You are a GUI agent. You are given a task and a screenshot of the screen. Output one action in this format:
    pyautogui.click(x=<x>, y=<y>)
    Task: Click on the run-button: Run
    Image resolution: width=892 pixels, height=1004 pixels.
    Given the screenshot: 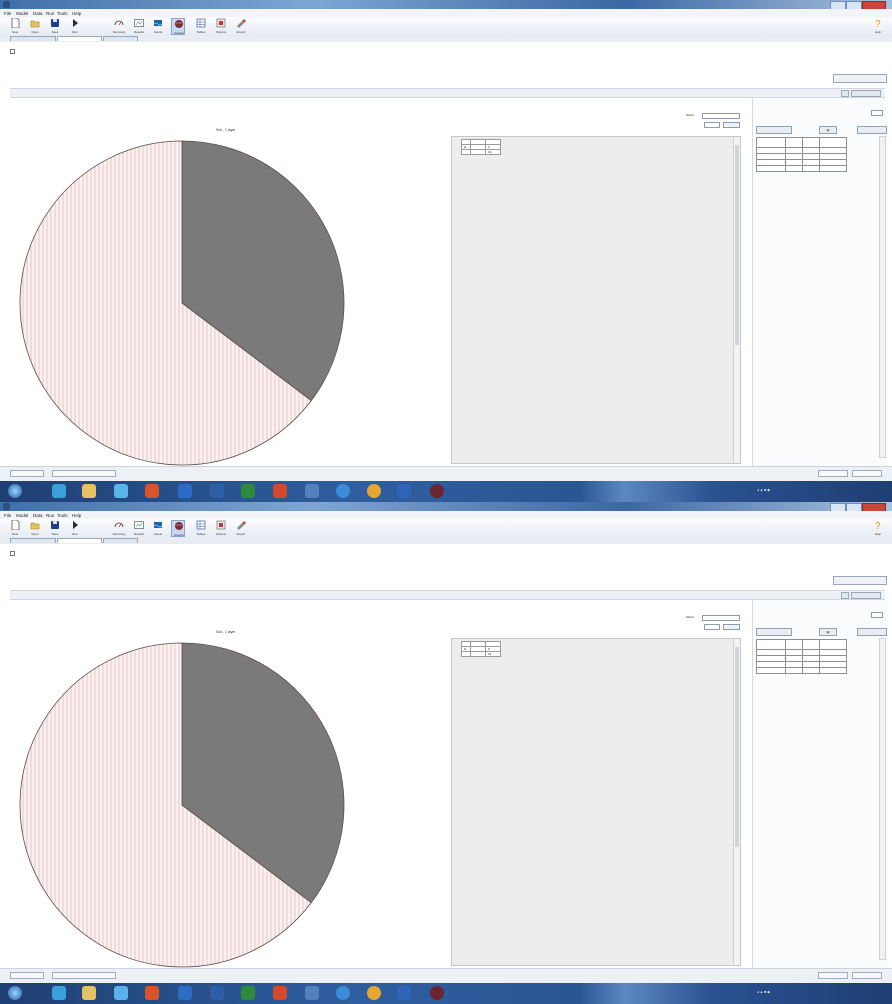 What is the action you would take?
    pyautogui.click(x=75, y=26)
    